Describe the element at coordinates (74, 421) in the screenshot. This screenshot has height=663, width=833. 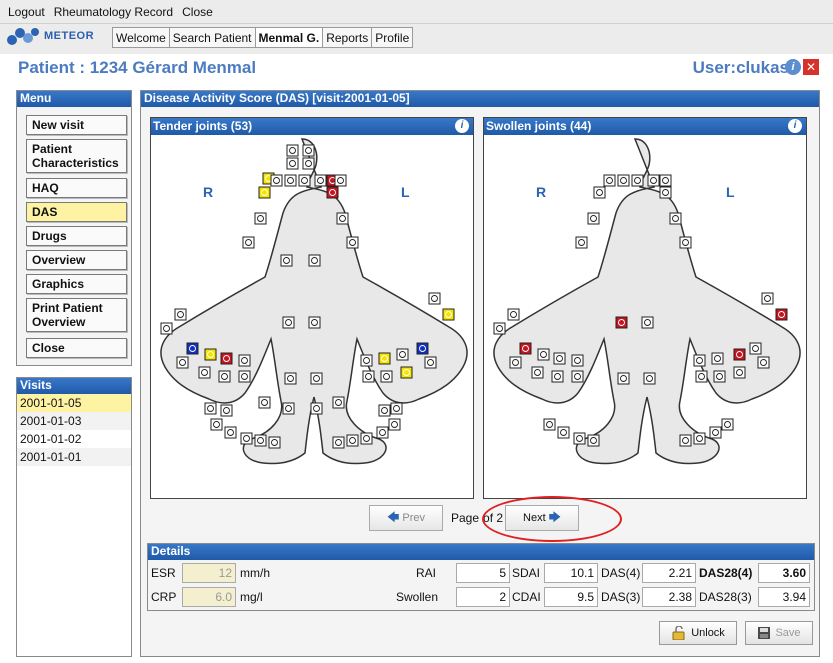
I see `visit-item: 2001-01-03` at that location.